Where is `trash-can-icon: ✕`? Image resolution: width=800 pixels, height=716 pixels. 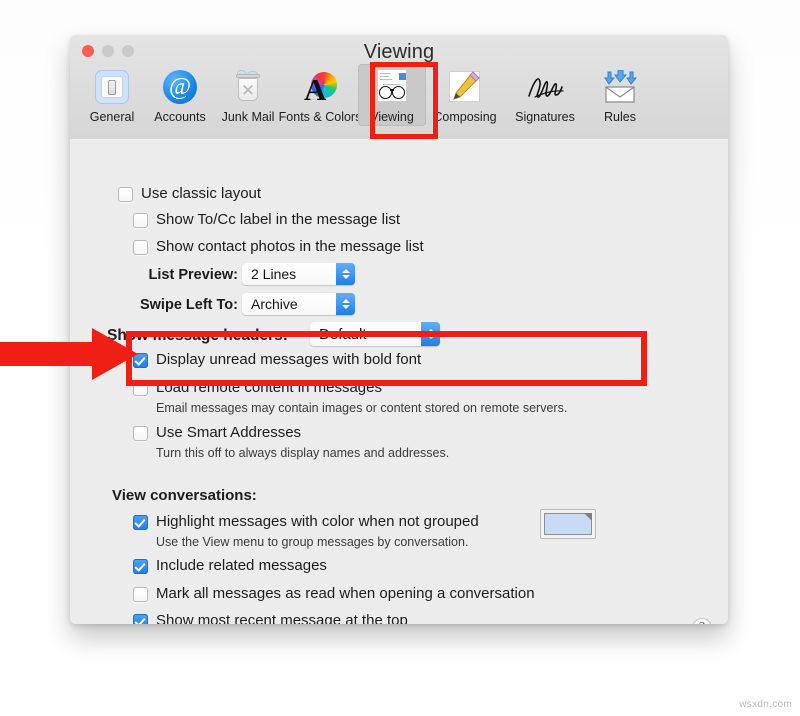 trash-can-icon: ✕ is located at coordinates (248, 87).